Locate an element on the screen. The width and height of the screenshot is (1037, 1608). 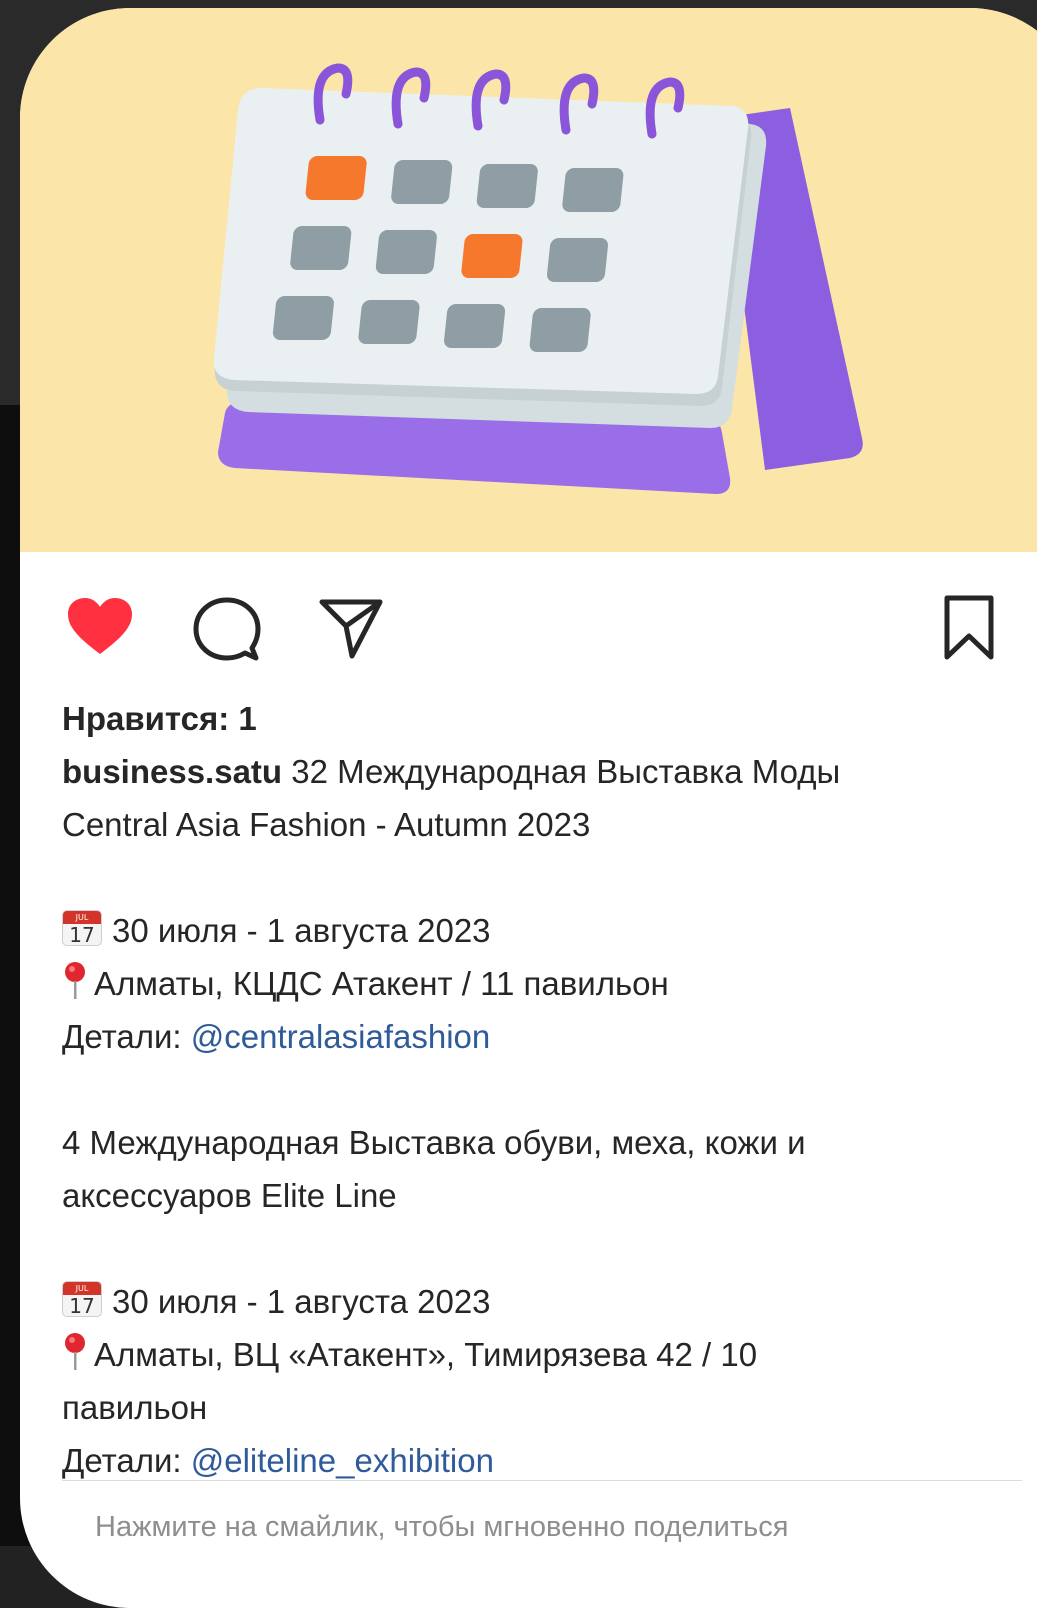
event2-place-line-2: павильон is located at coordinates (135, 1407).